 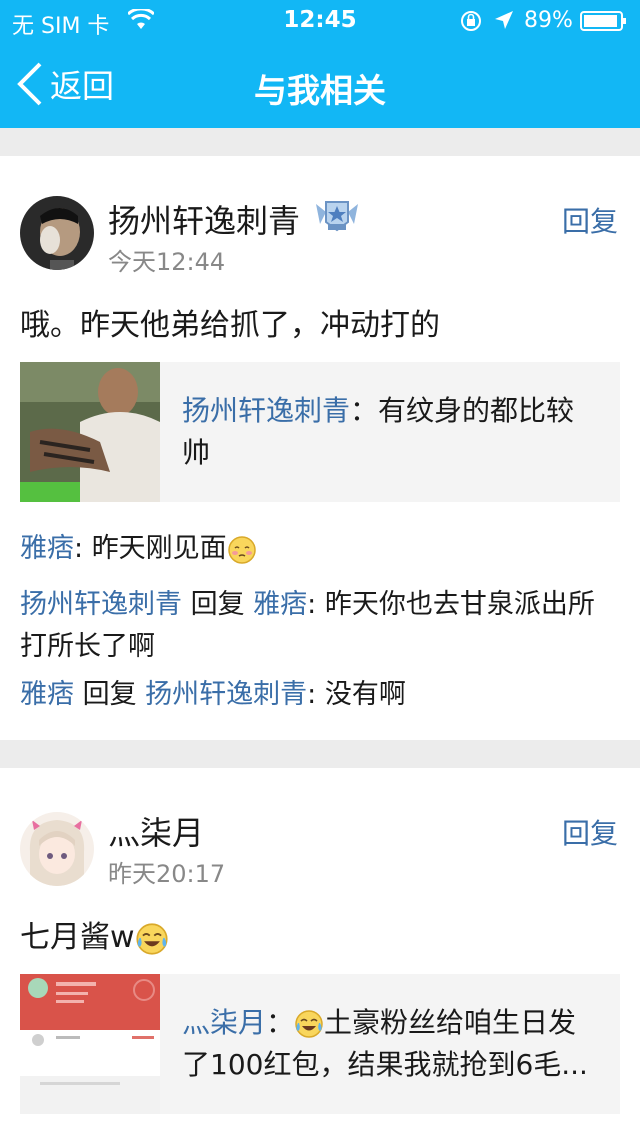 I want to click on username: 灬柒月, so click(x=156, y=831).